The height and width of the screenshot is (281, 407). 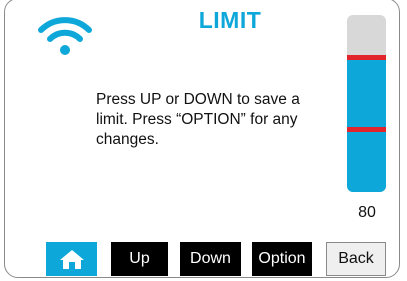 What do you see at coordinates (210, 259) in the screenshot?
I see `down-button: Down` at bounding box center [210, 259].